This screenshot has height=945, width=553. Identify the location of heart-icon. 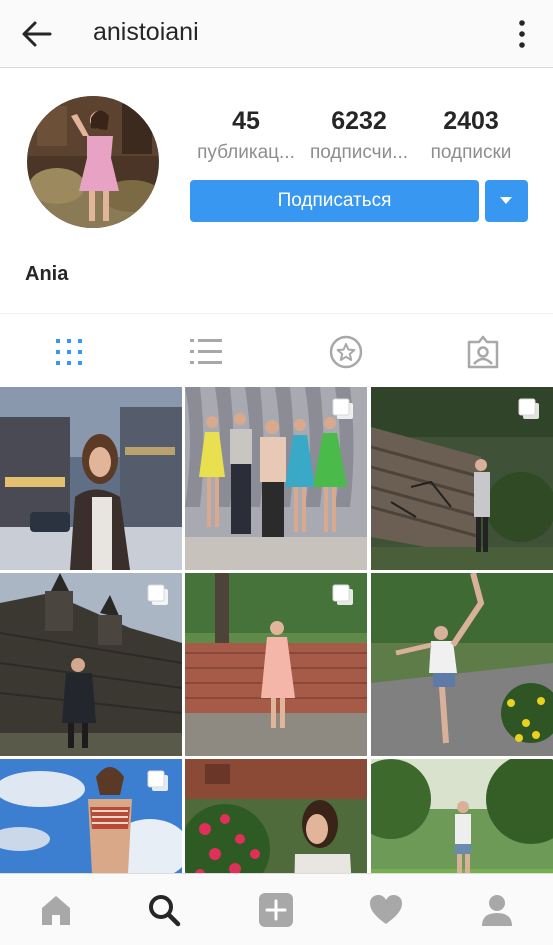
(386, 910).